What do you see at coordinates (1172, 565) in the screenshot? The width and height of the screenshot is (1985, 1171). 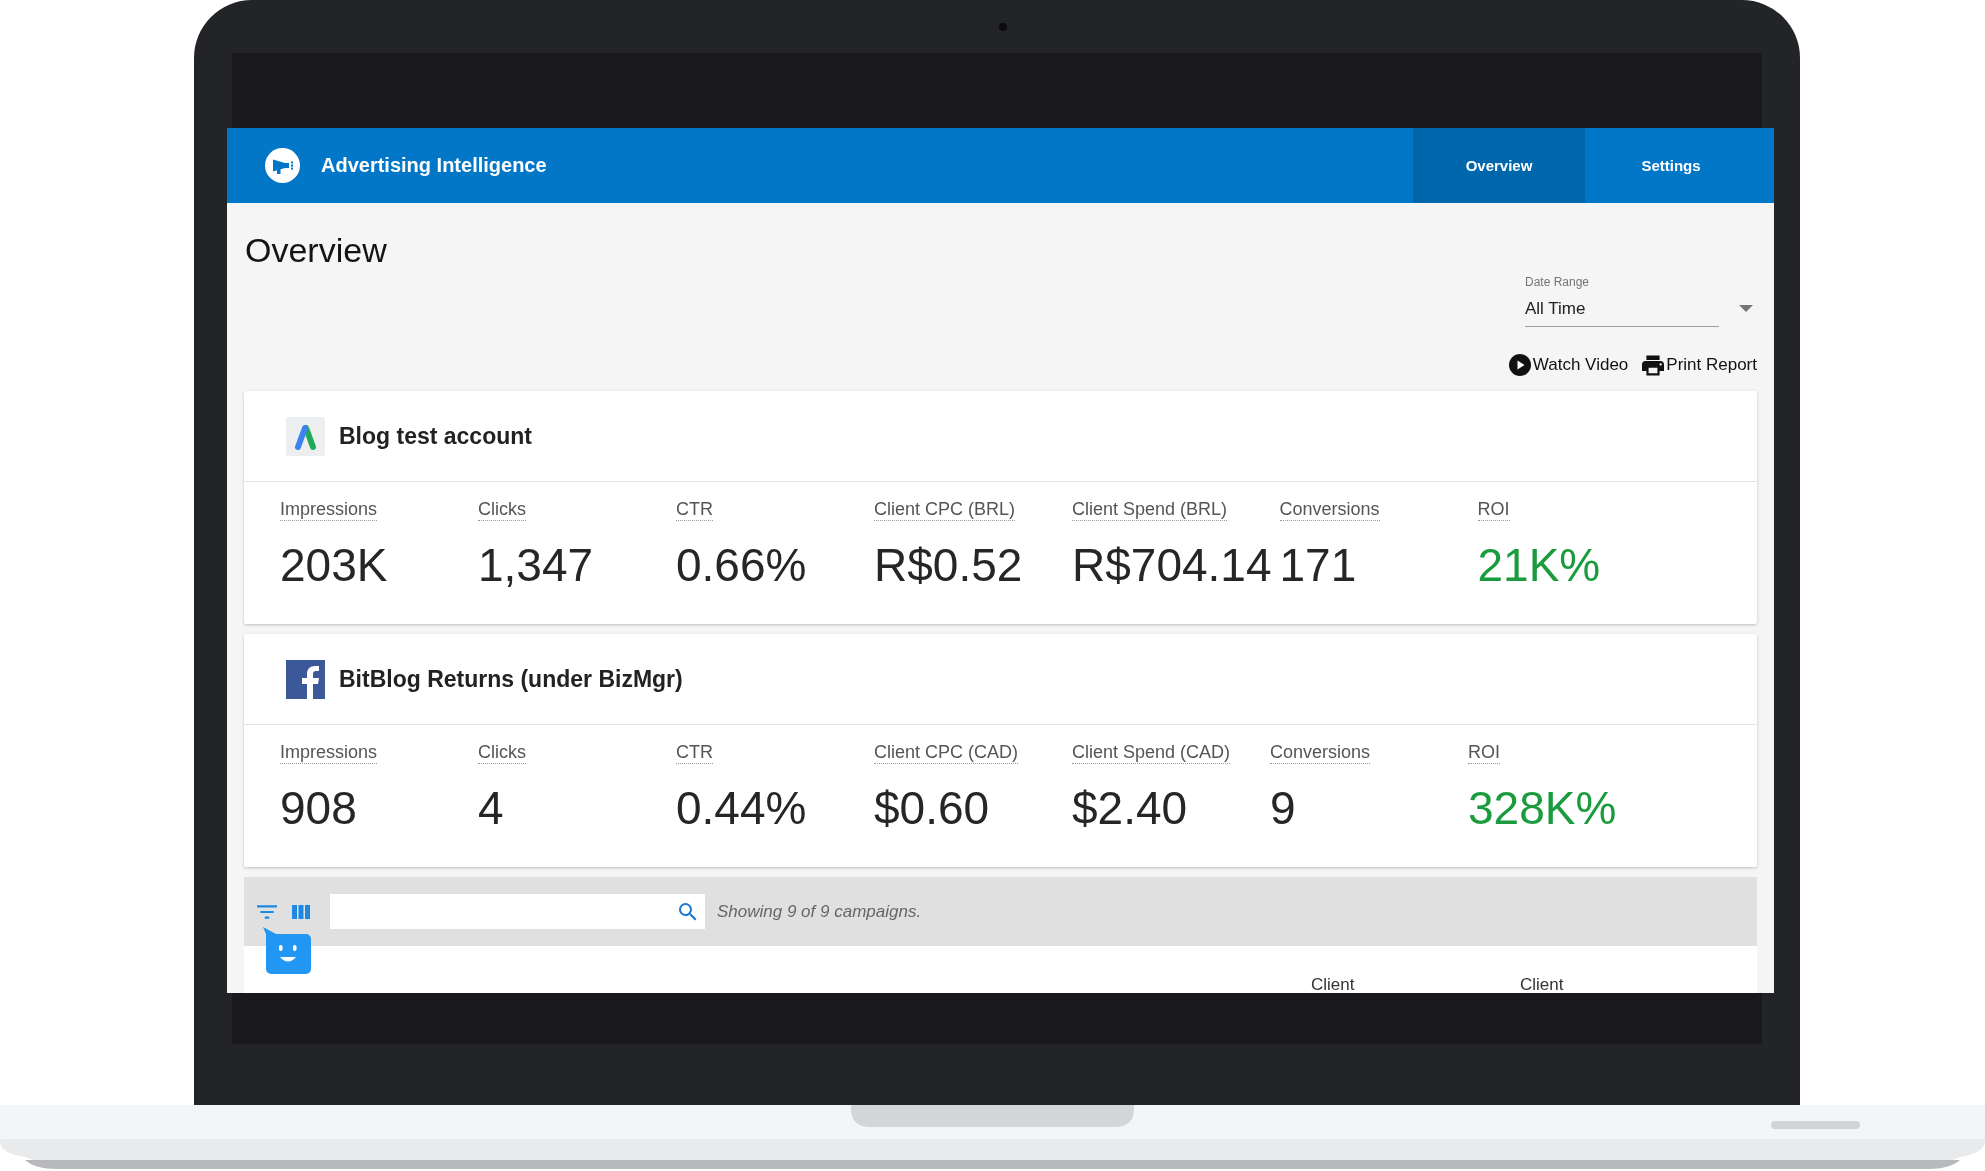 I see `metric-value: R$704.14` at bounding box center [1172, 565].